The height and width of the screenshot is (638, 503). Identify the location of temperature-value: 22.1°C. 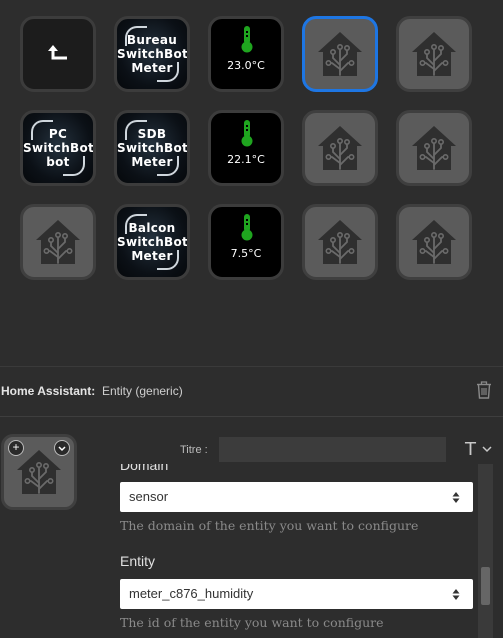
(246, 159).